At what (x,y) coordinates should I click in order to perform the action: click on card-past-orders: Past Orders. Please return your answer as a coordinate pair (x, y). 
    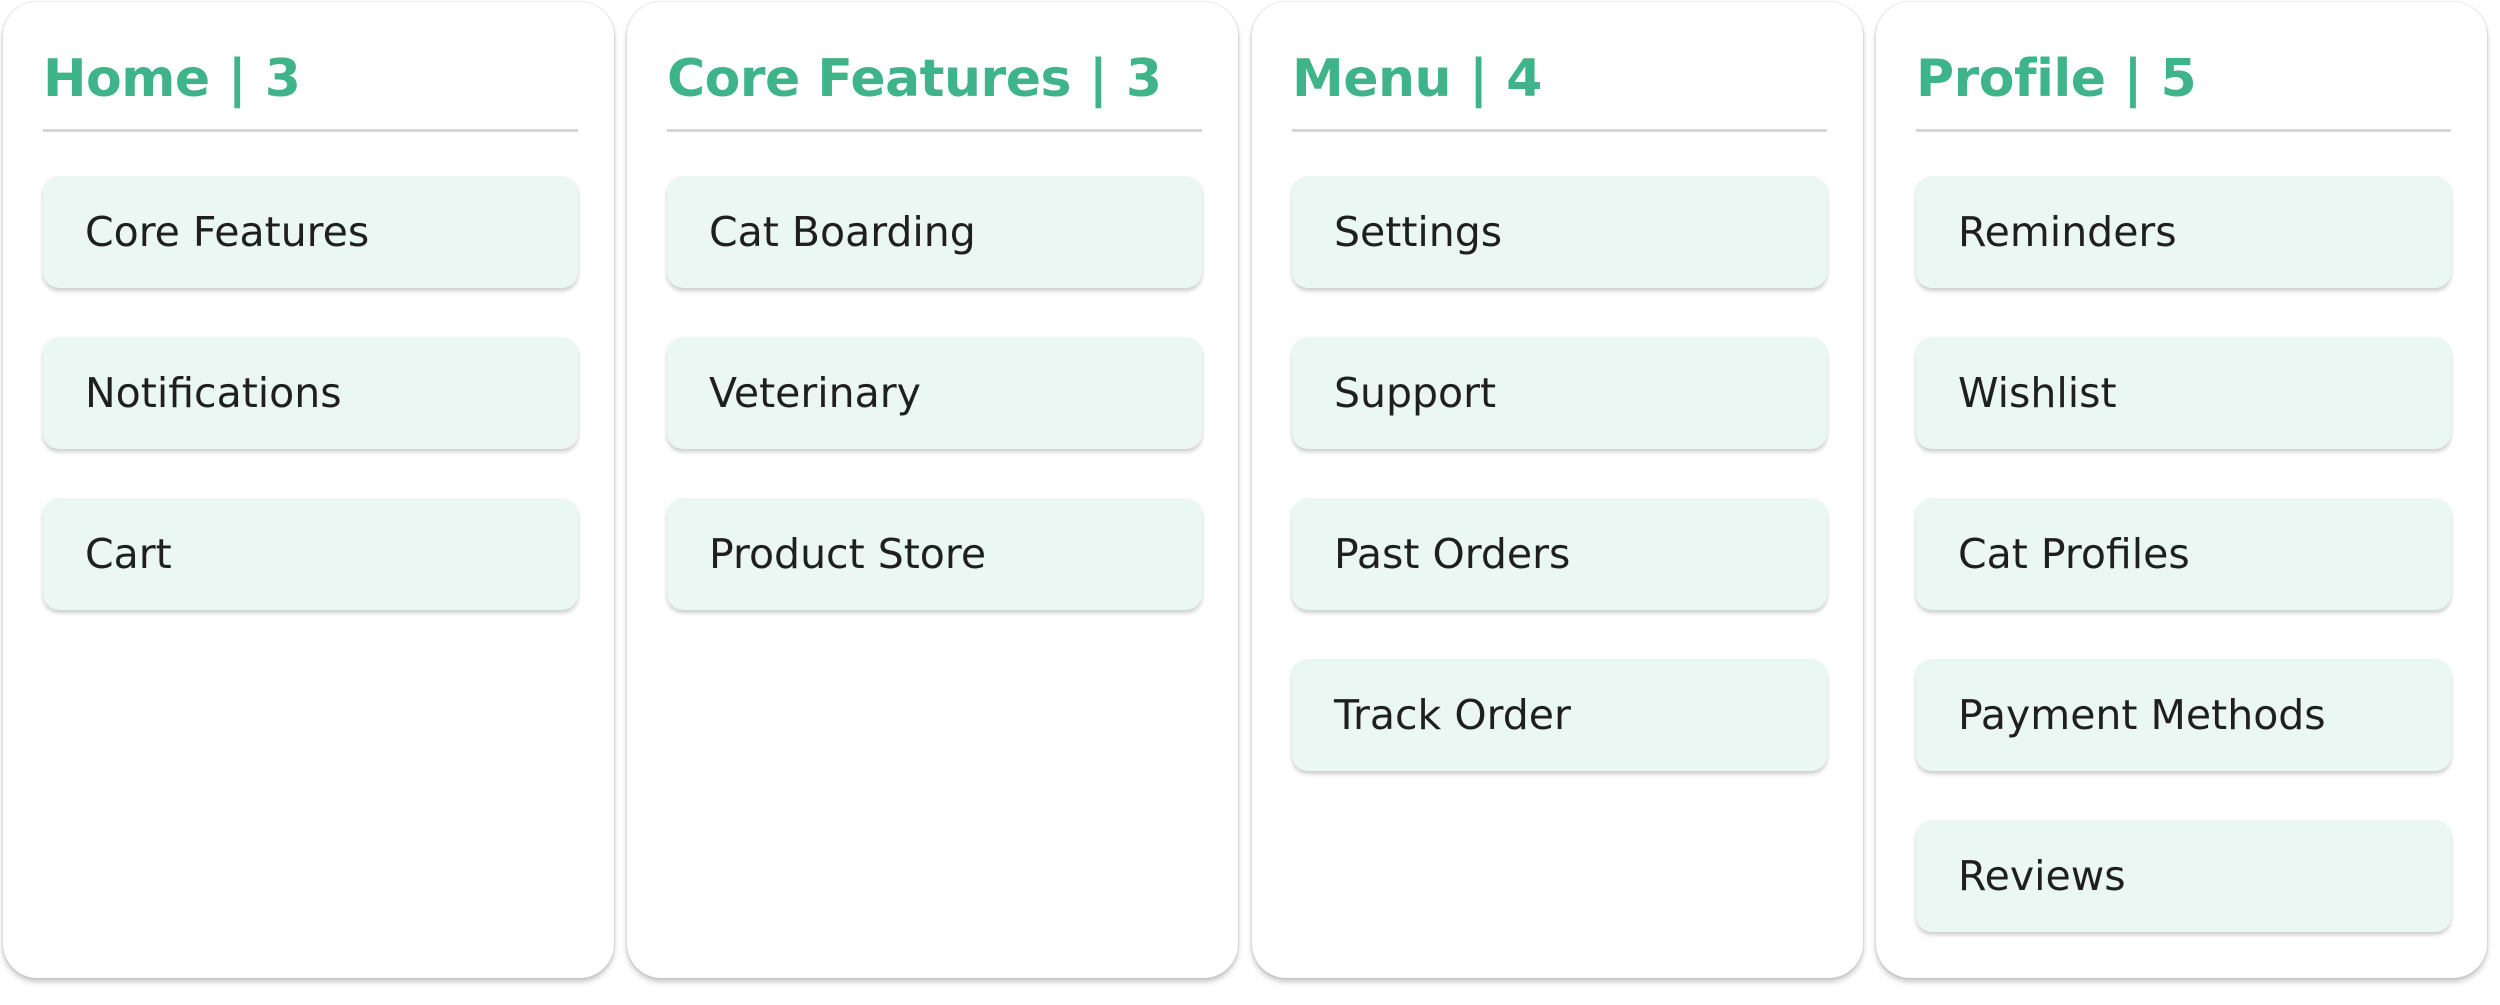
    Looking at the image, I should click on (1559, 554).